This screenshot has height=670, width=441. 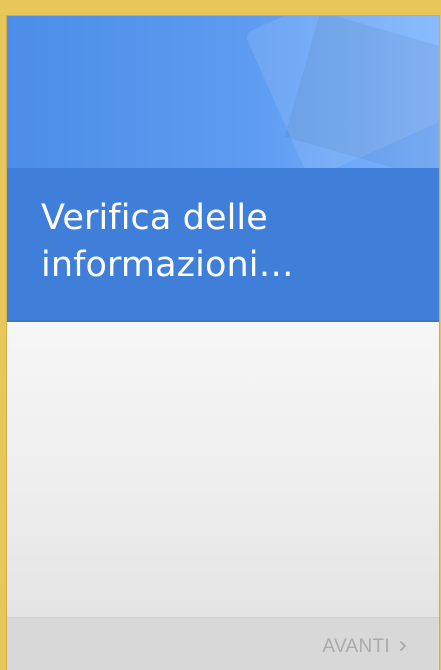 What do you see at coordinates (223, 643) in the screenshot?
I see `bottom-navigation-bar: AVANTI` at bounding box center [223, 643].